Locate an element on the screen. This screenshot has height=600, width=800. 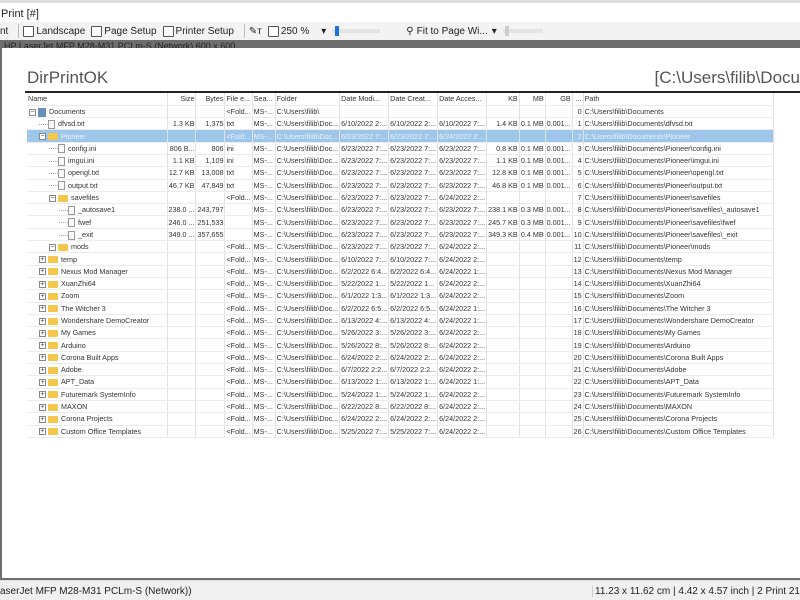
page-setup-button: Page Setup is located at coordinates (124, 31).